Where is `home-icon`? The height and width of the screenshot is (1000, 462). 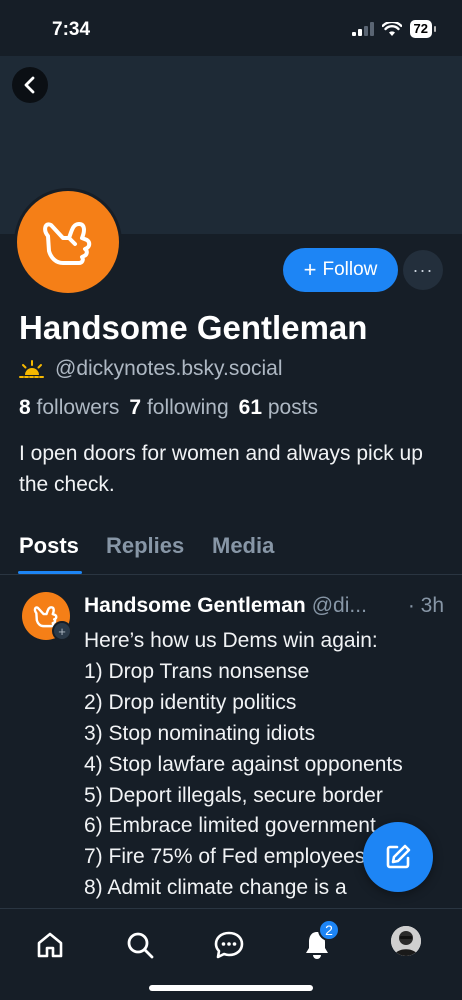
home-icon is located at coordinates (50, 945).